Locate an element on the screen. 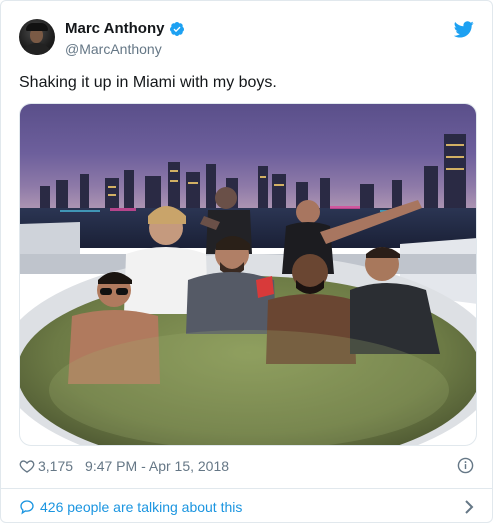 The image size is (493, 523). divider is located at coordinates (246, 488).